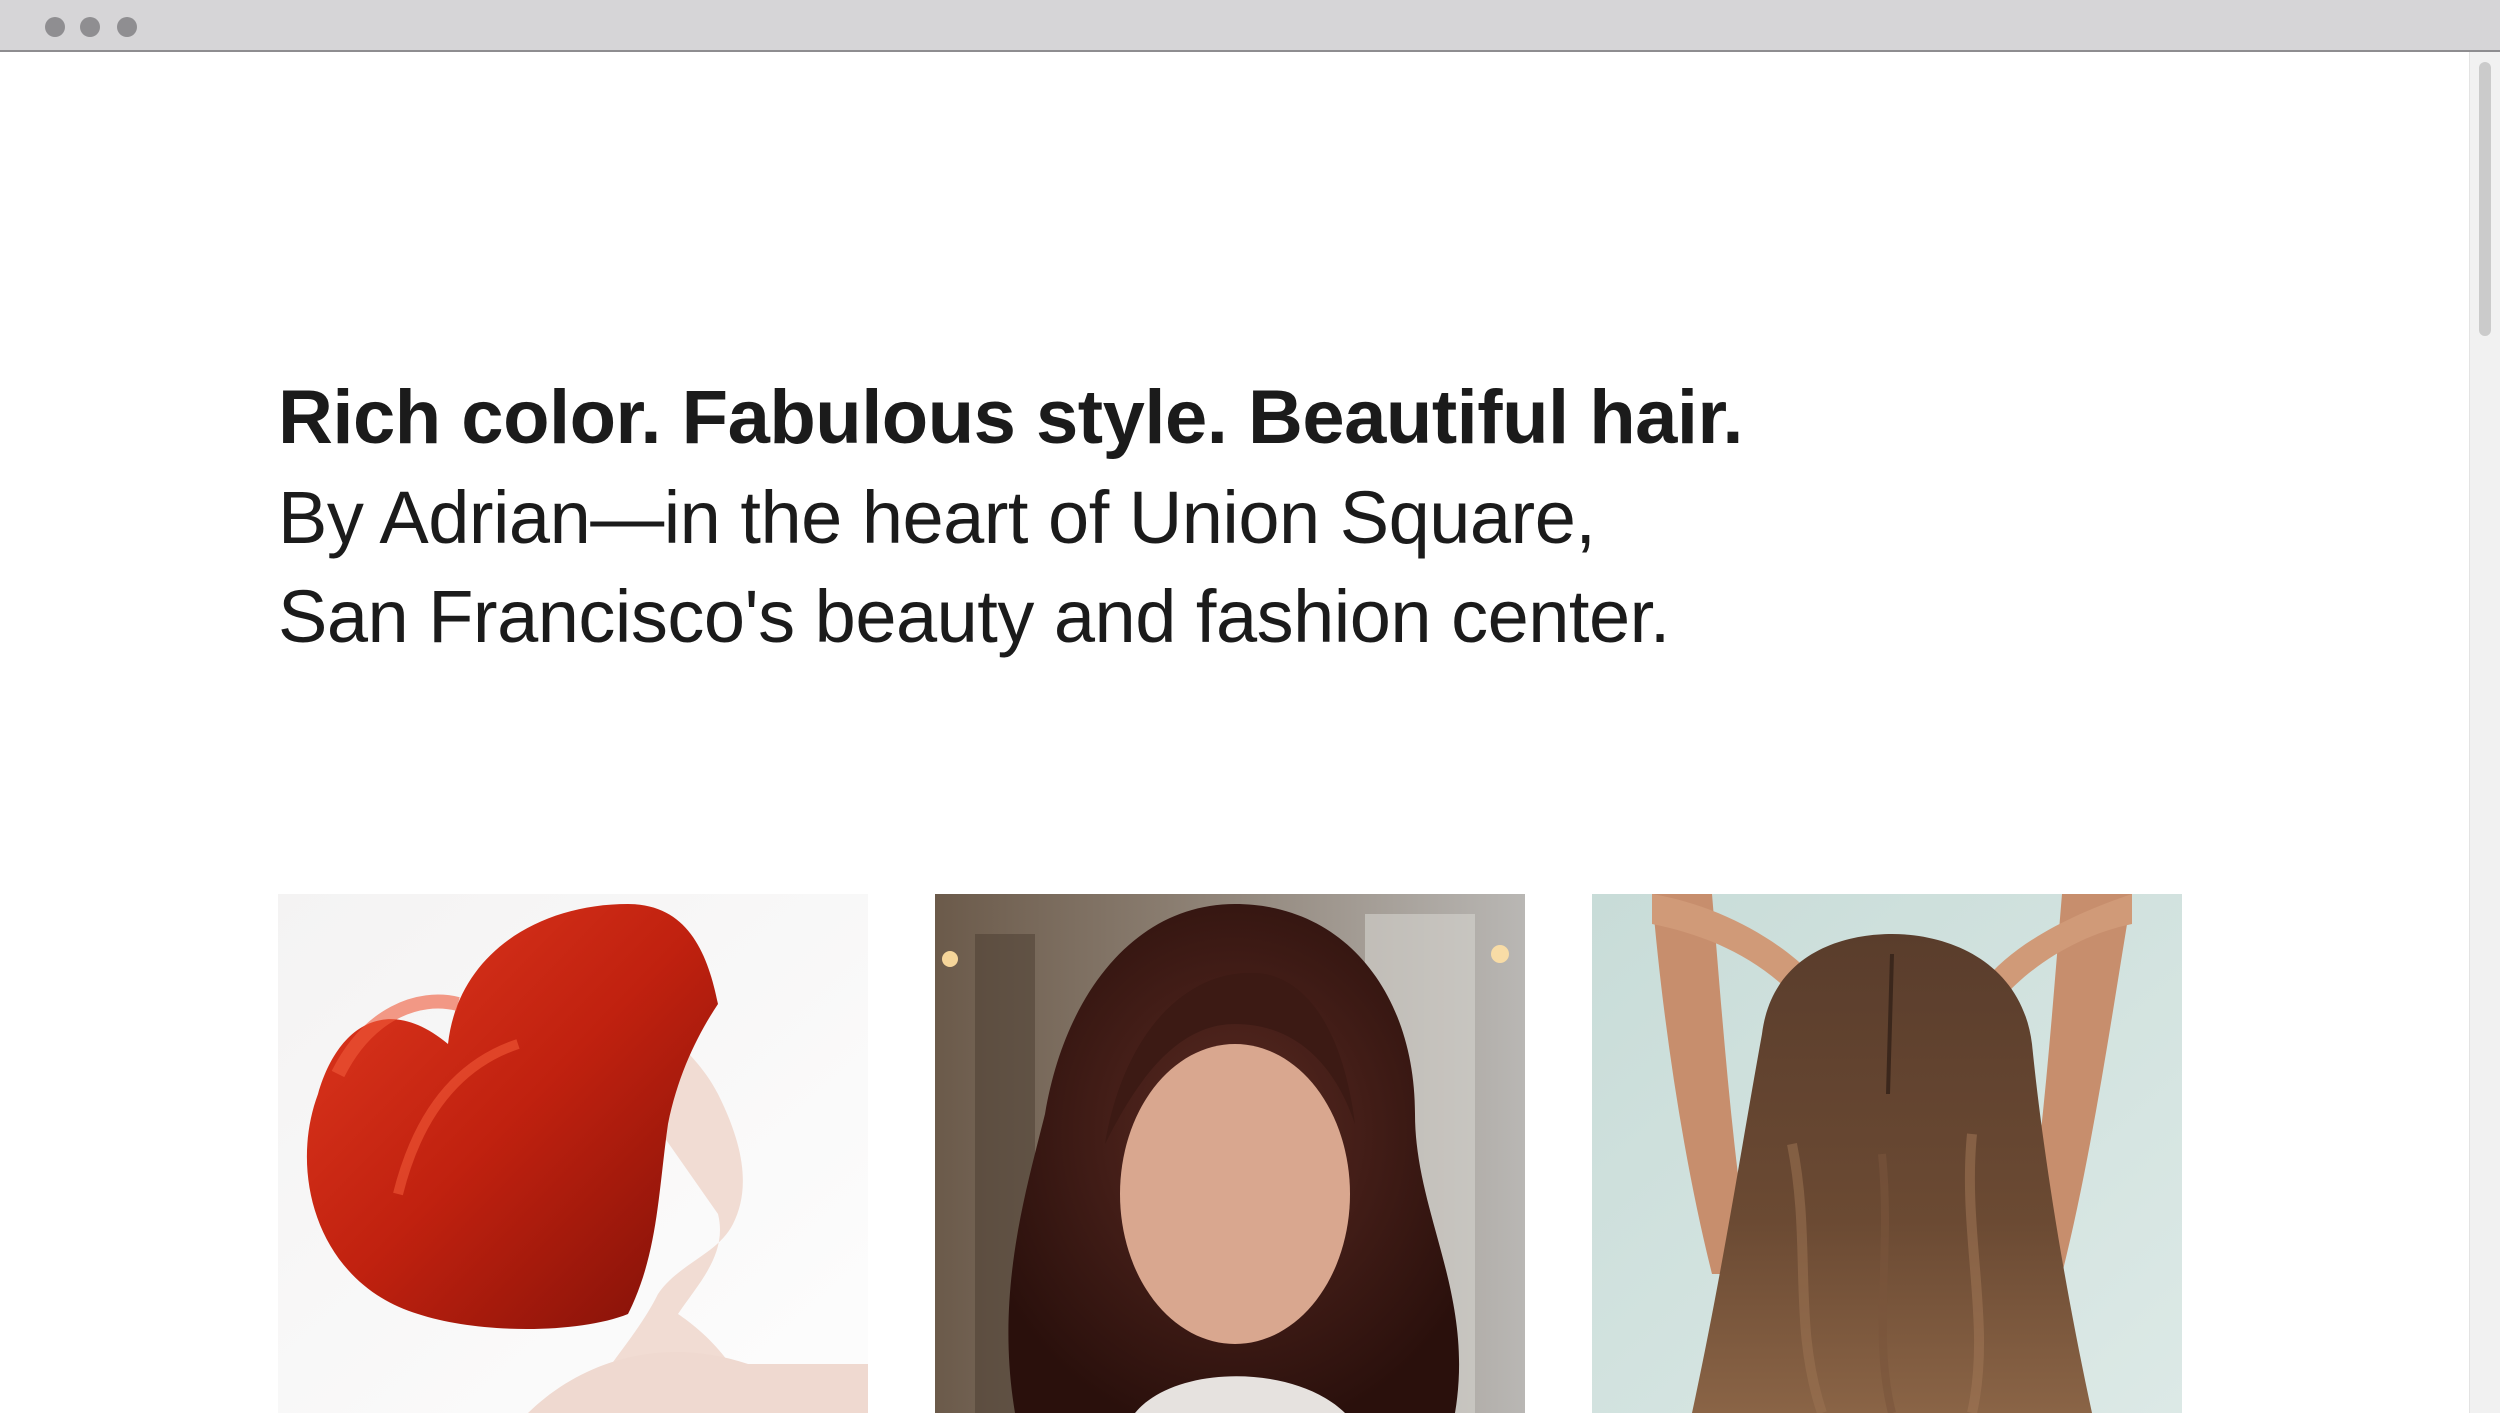  Describe the element at coordinates (55, 27) in the screenshot. I see `close-icon` at that location.